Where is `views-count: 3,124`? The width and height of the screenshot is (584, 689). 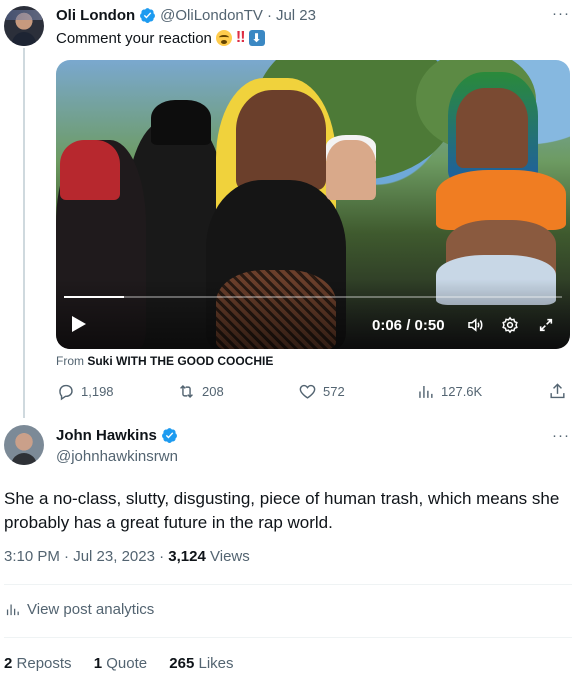 views-count: 3,124 is located at coordinates (187, 556).